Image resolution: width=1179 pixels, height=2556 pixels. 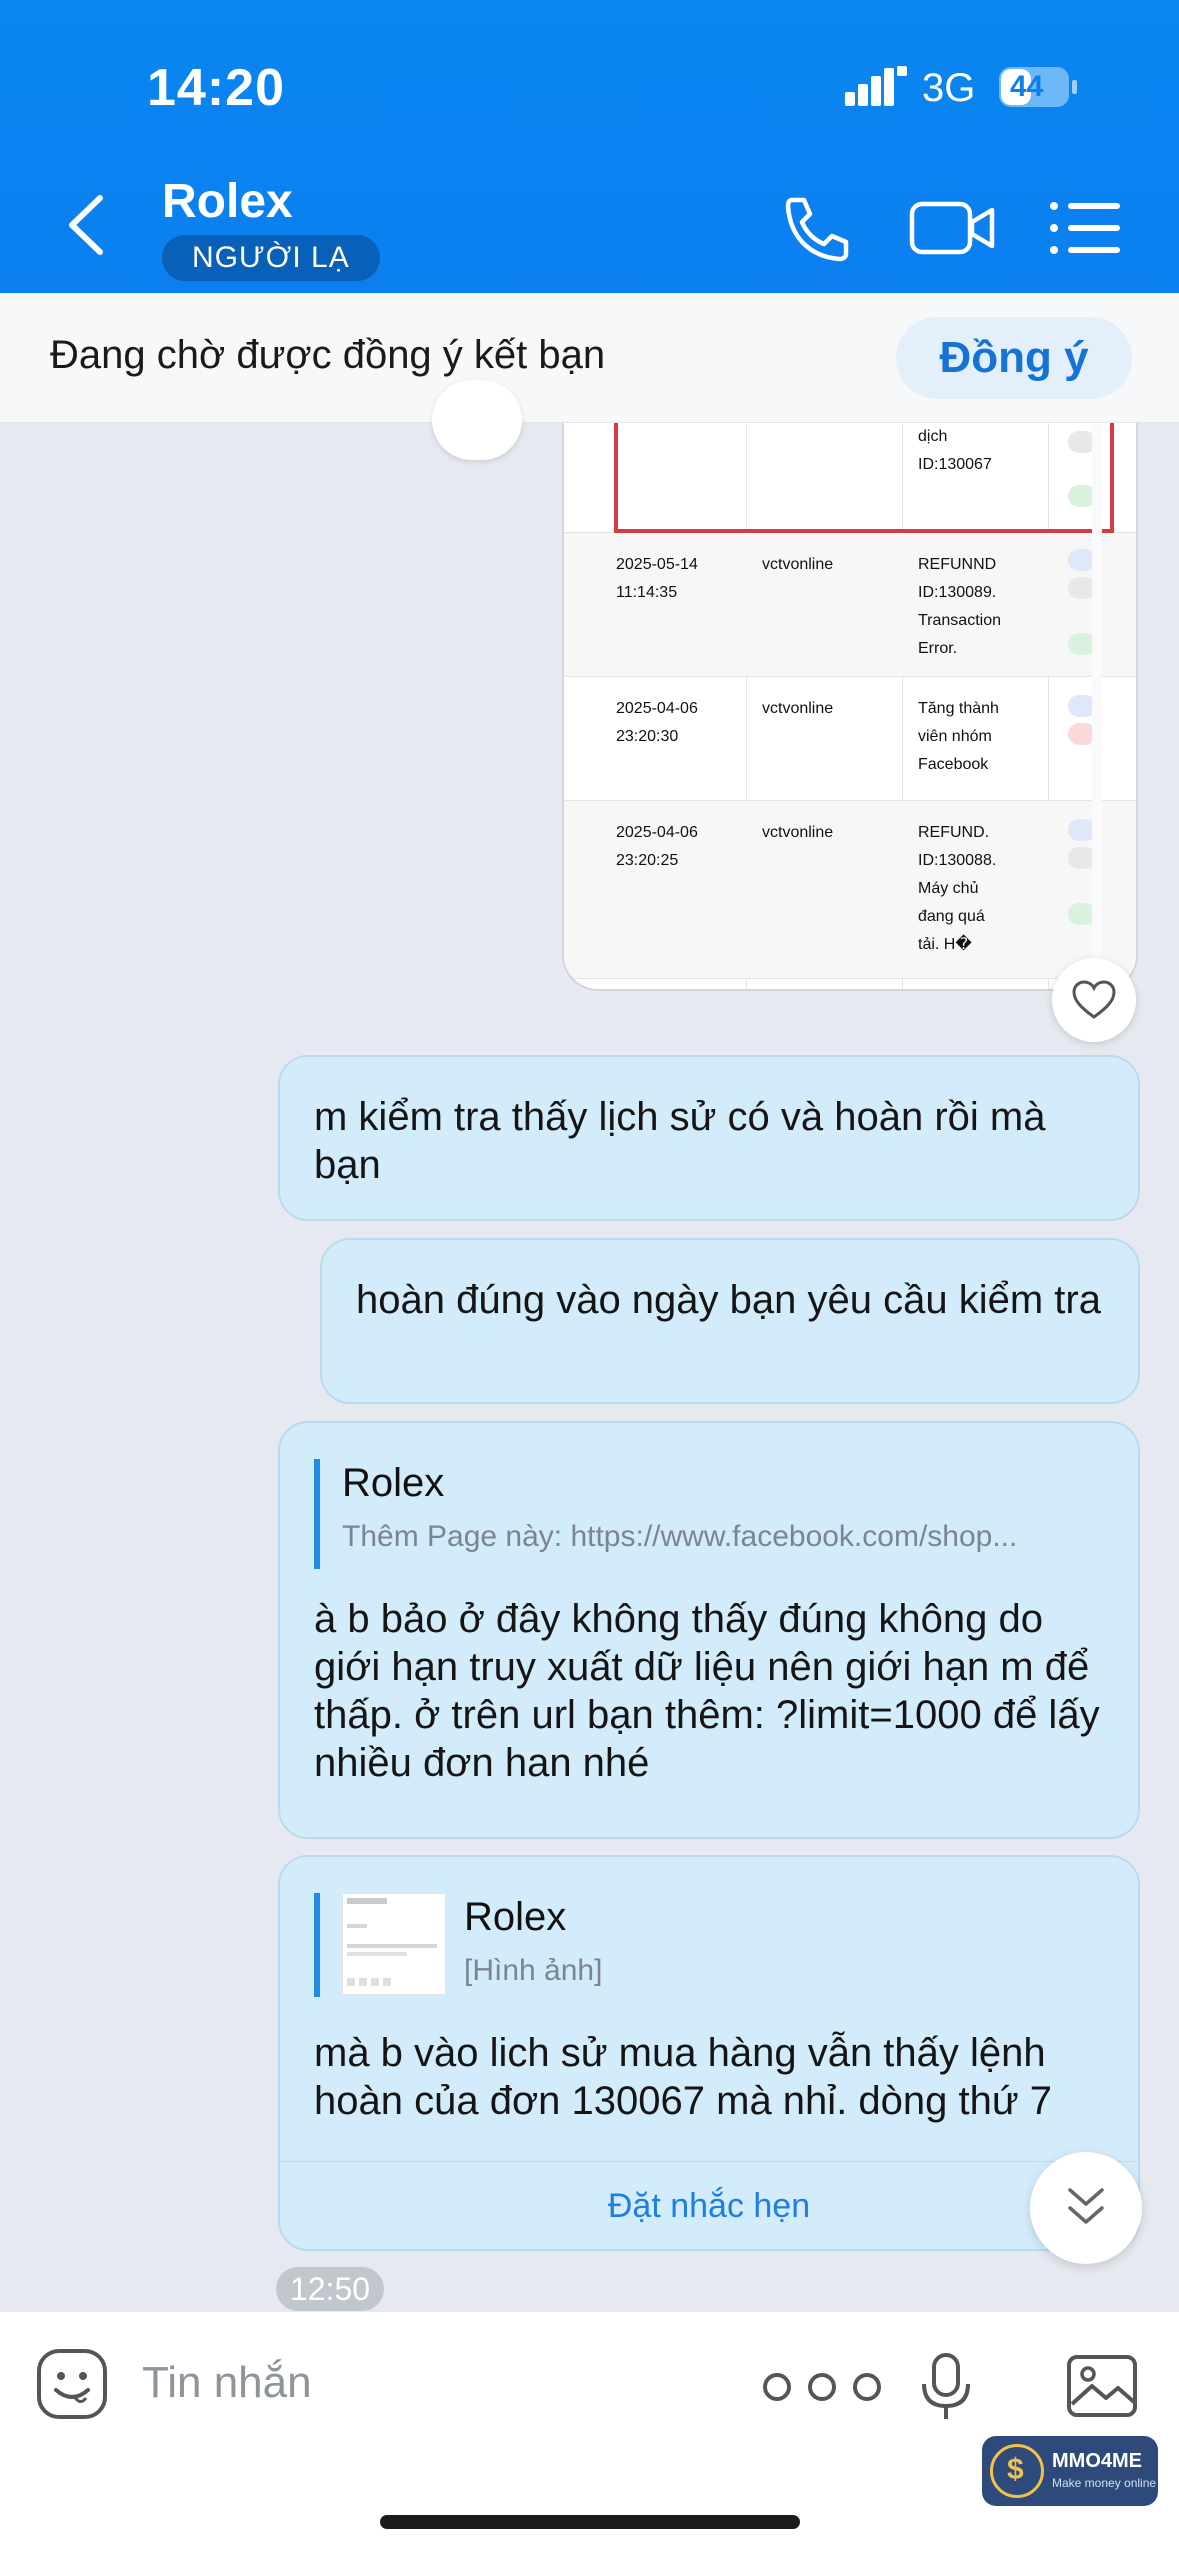 What do you see at coordinates (216, 88) in the screenshot?
I see `status-time: 14:20` at bounding box center [216, 88].